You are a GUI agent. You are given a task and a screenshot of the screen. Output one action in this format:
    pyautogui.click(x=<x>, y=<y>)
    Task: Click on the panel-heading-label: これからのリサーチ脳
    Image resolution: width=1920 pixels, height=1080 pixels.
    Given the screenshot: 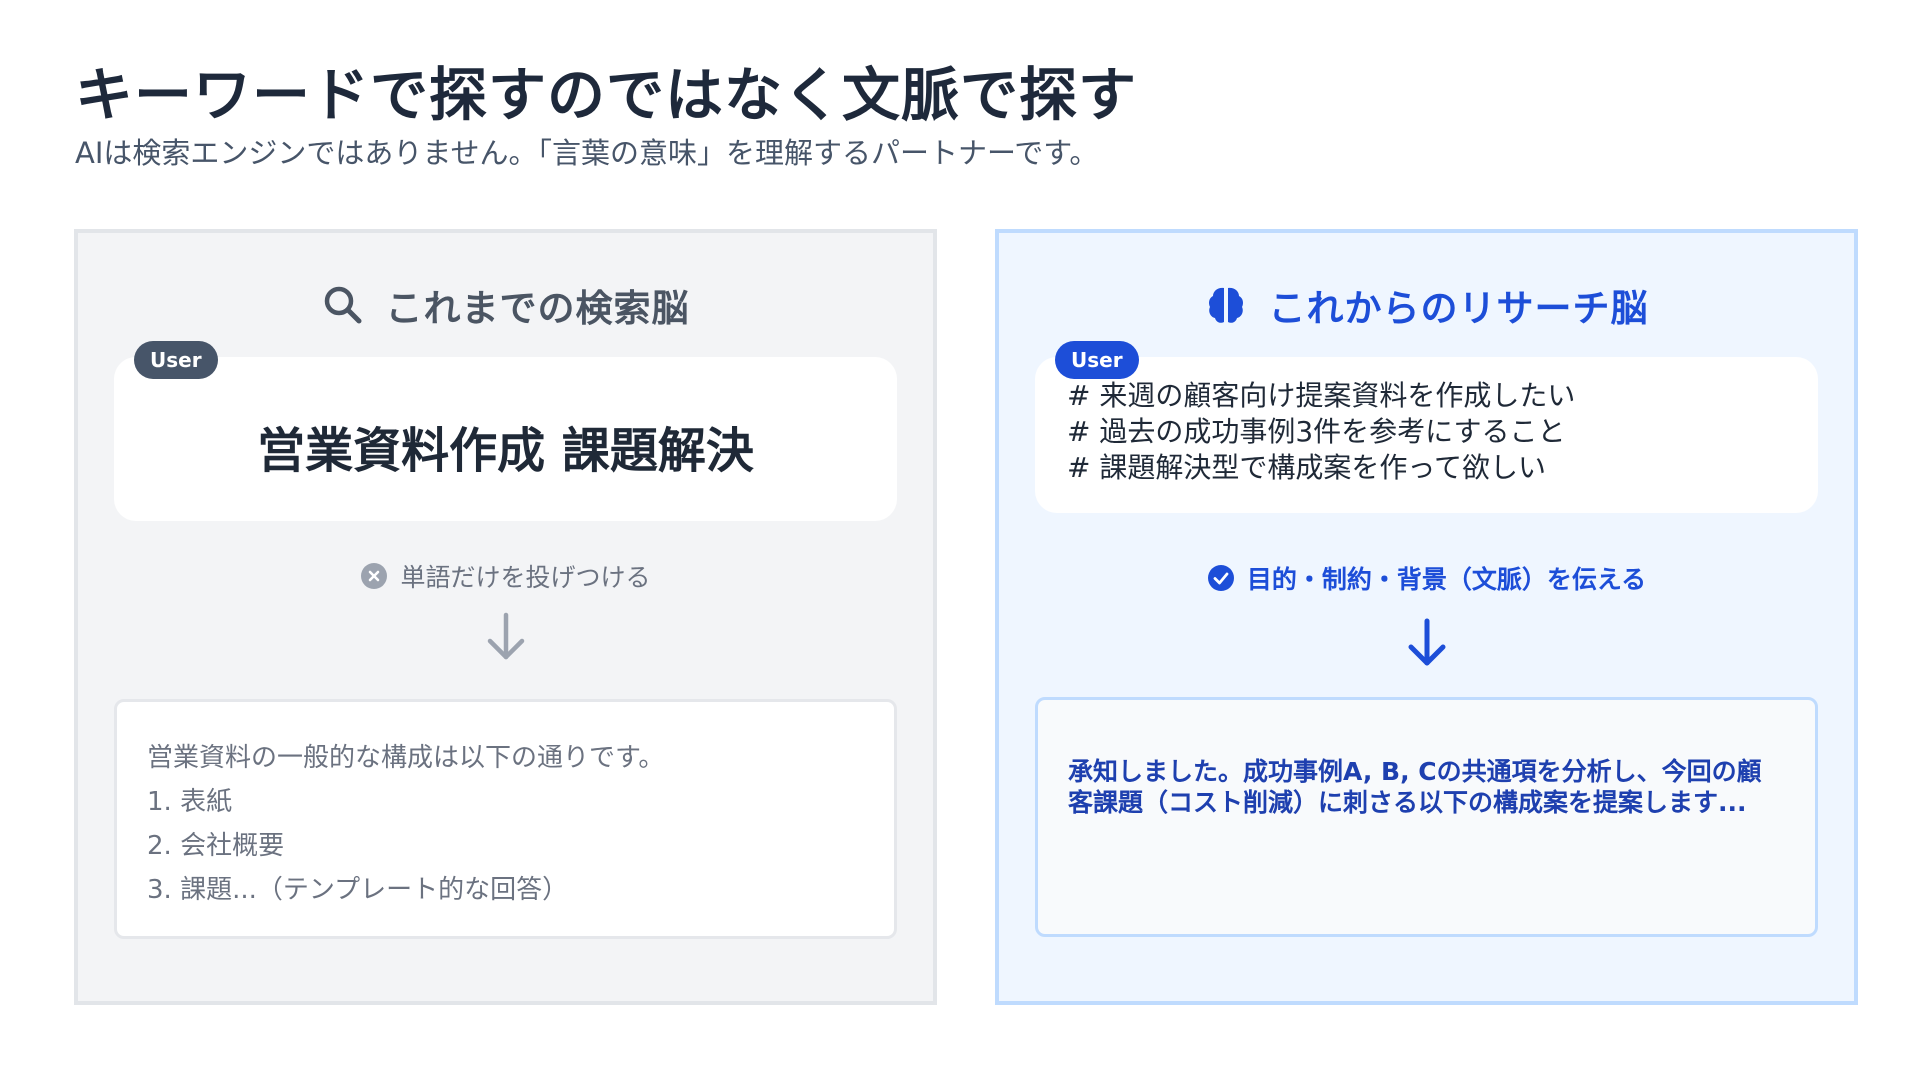 What is the action you would take?
    pyautogui.click(x=1458, y=308)
    